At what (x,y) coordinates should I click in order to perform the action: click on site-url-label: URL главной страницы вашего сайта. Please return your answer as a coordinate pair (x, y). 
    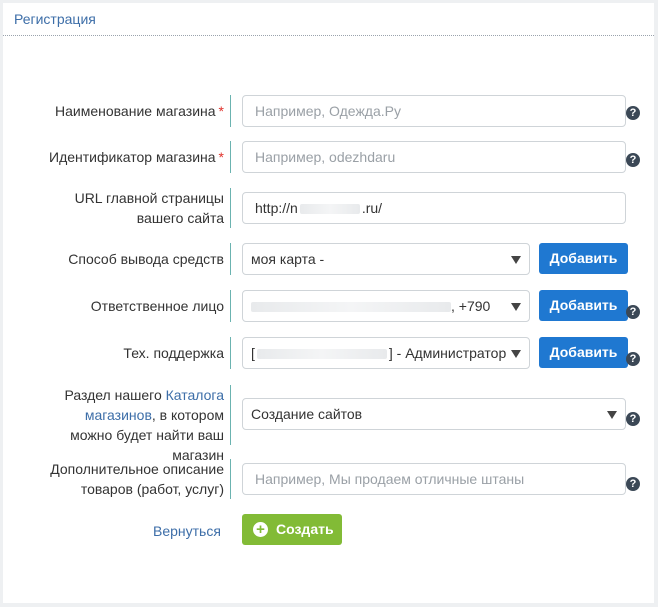
    Looking at the image, I should click on (149, 208).